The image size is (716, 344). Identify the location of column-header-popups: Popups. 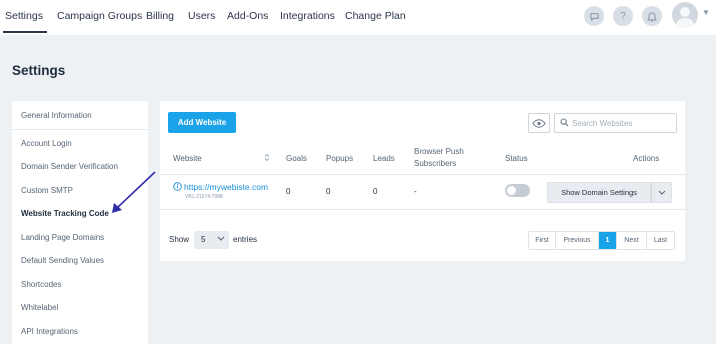
(339, 158).